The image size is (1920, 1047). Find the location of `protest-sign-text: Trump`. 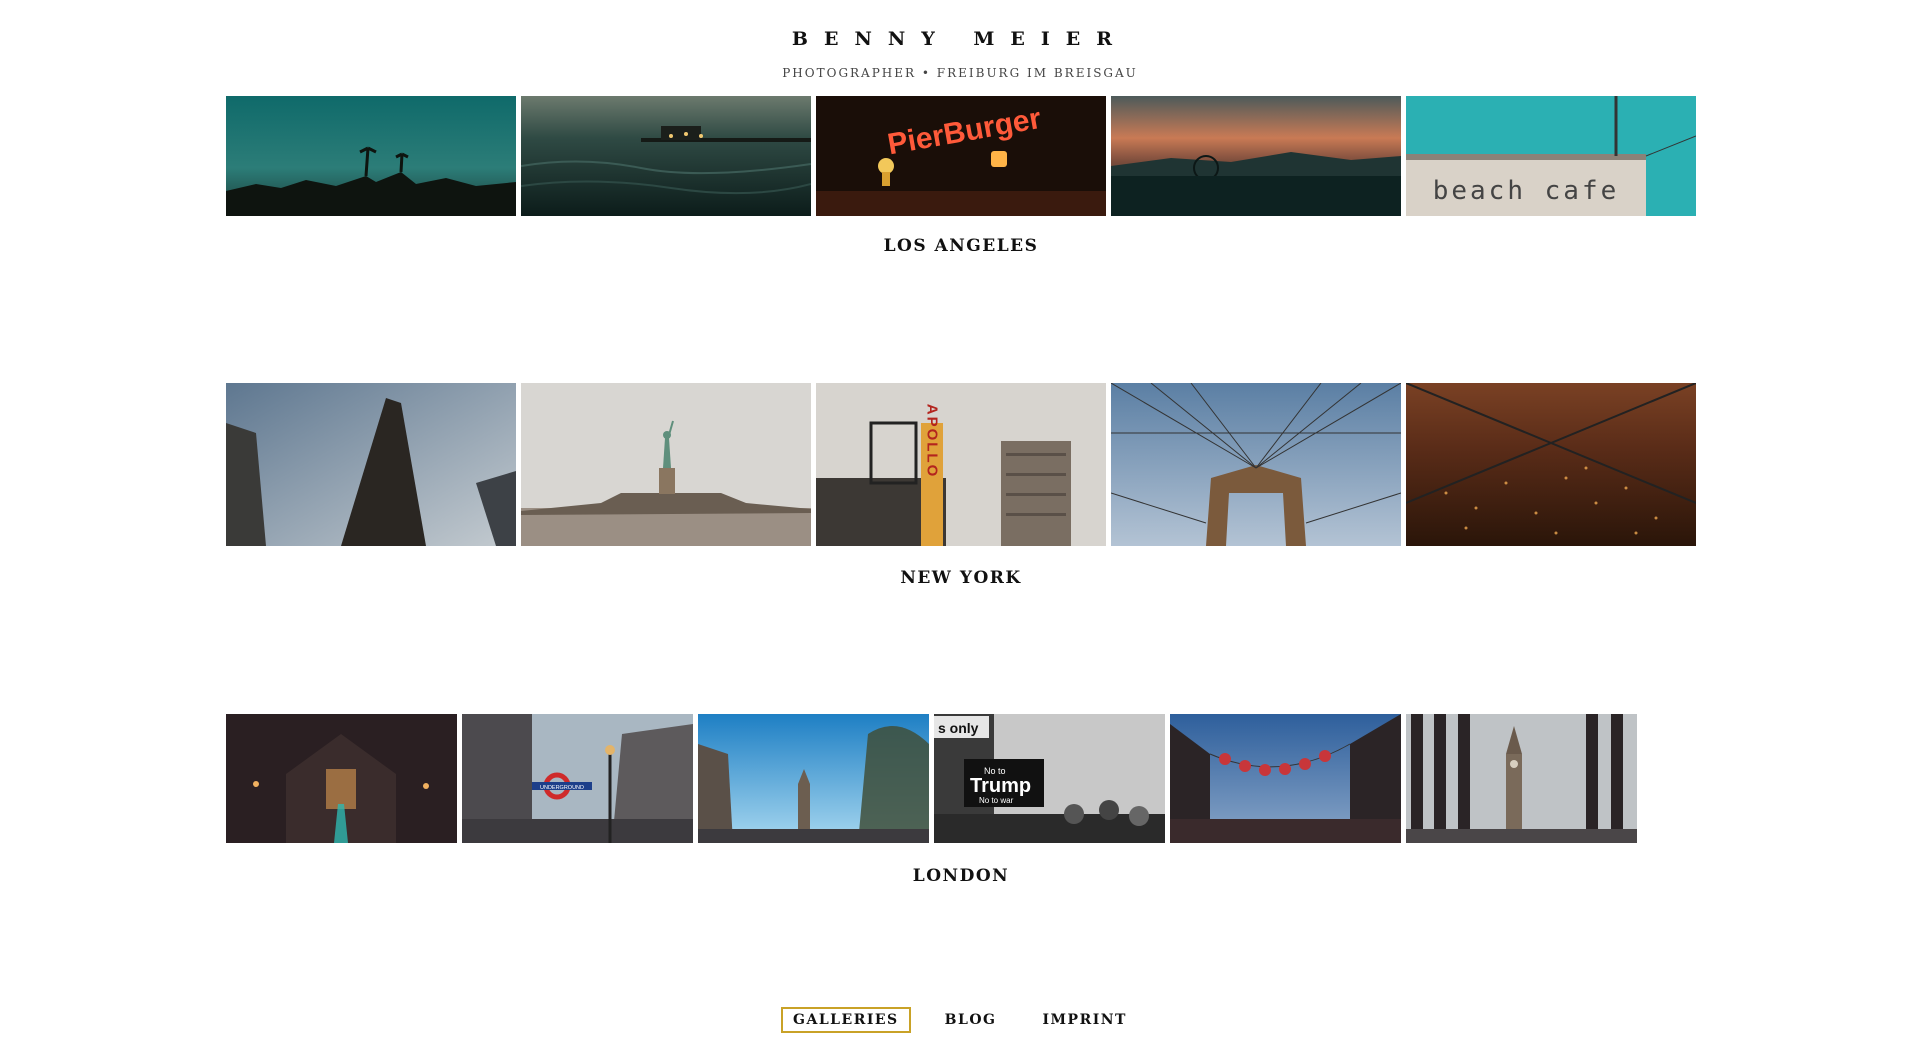

protest-sign-text: Trump is located at coordinates (1000, 786).